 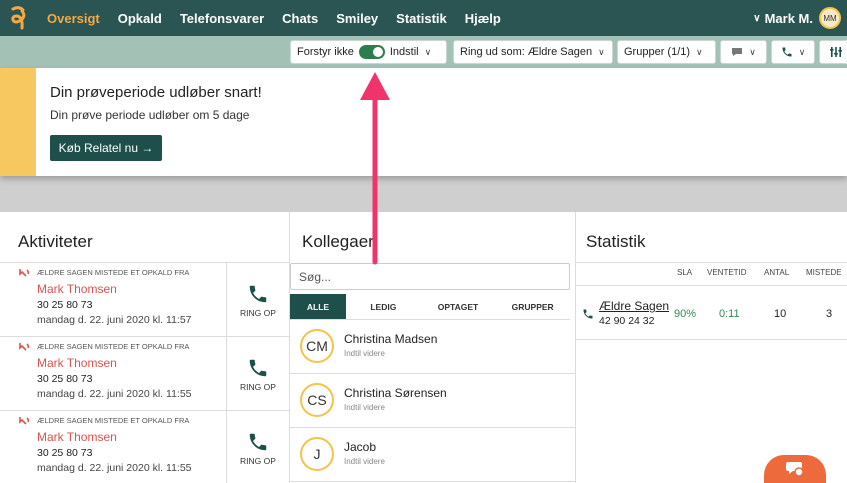 What do you see at coordinates (317, 400) in the screenshot?
I see `avatar: CS` at bounding box center [317, 400].